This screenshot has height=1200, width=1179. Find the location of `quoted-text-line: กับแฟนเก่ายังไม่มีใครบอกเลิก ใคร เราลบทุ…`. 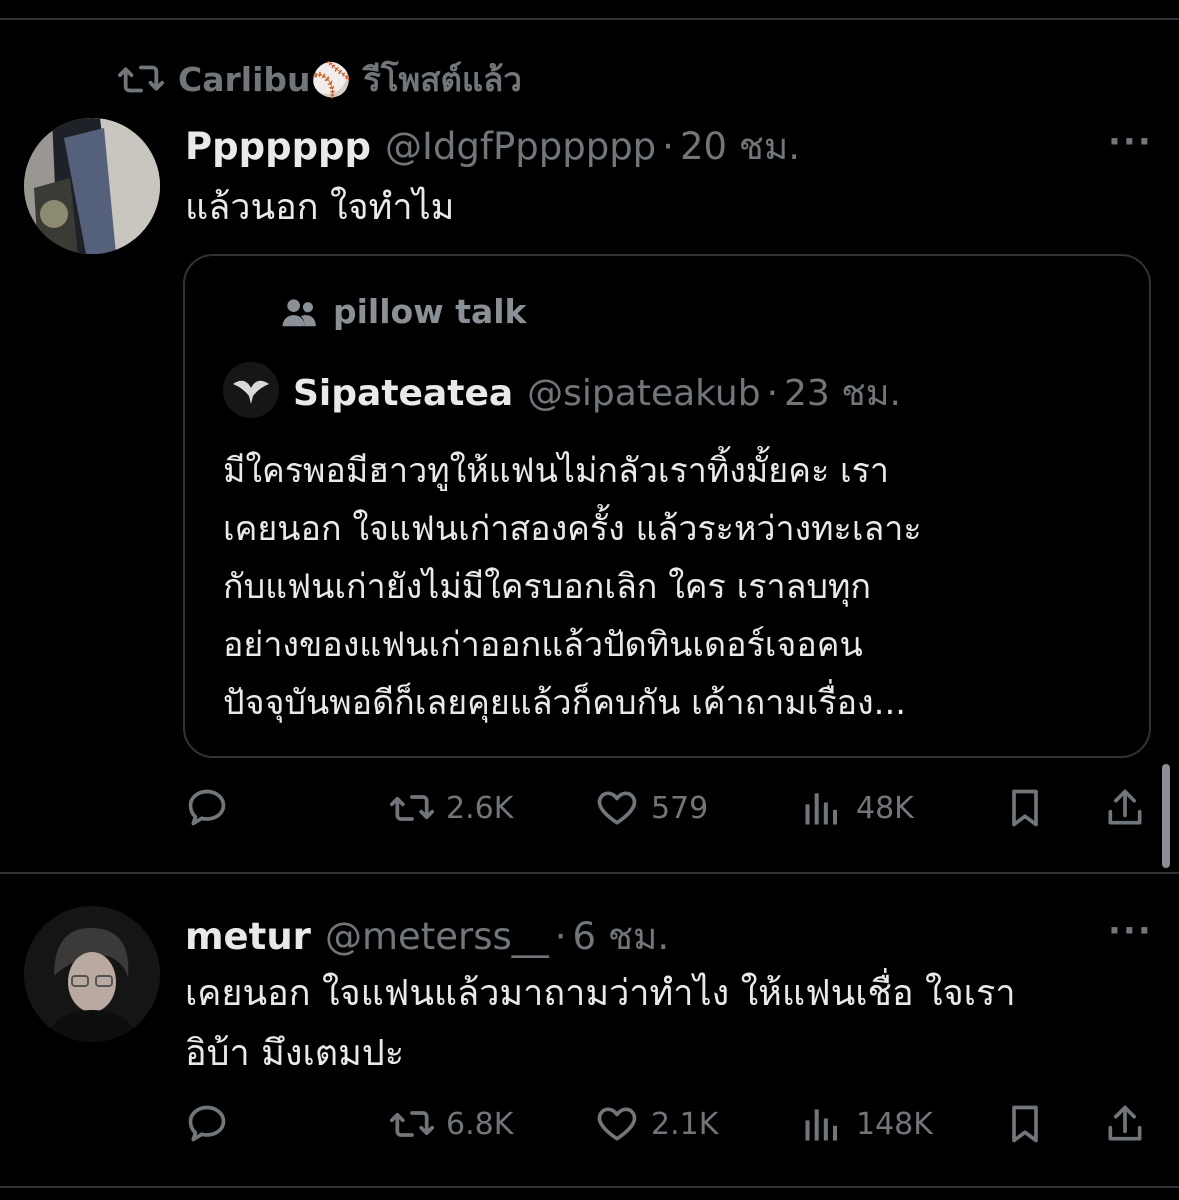

quoted-text-line: กับแฟนเก่ายังไม่มีใครบอกเลิก ใคร เราลบทุ… is located at coordinates (547, 587).